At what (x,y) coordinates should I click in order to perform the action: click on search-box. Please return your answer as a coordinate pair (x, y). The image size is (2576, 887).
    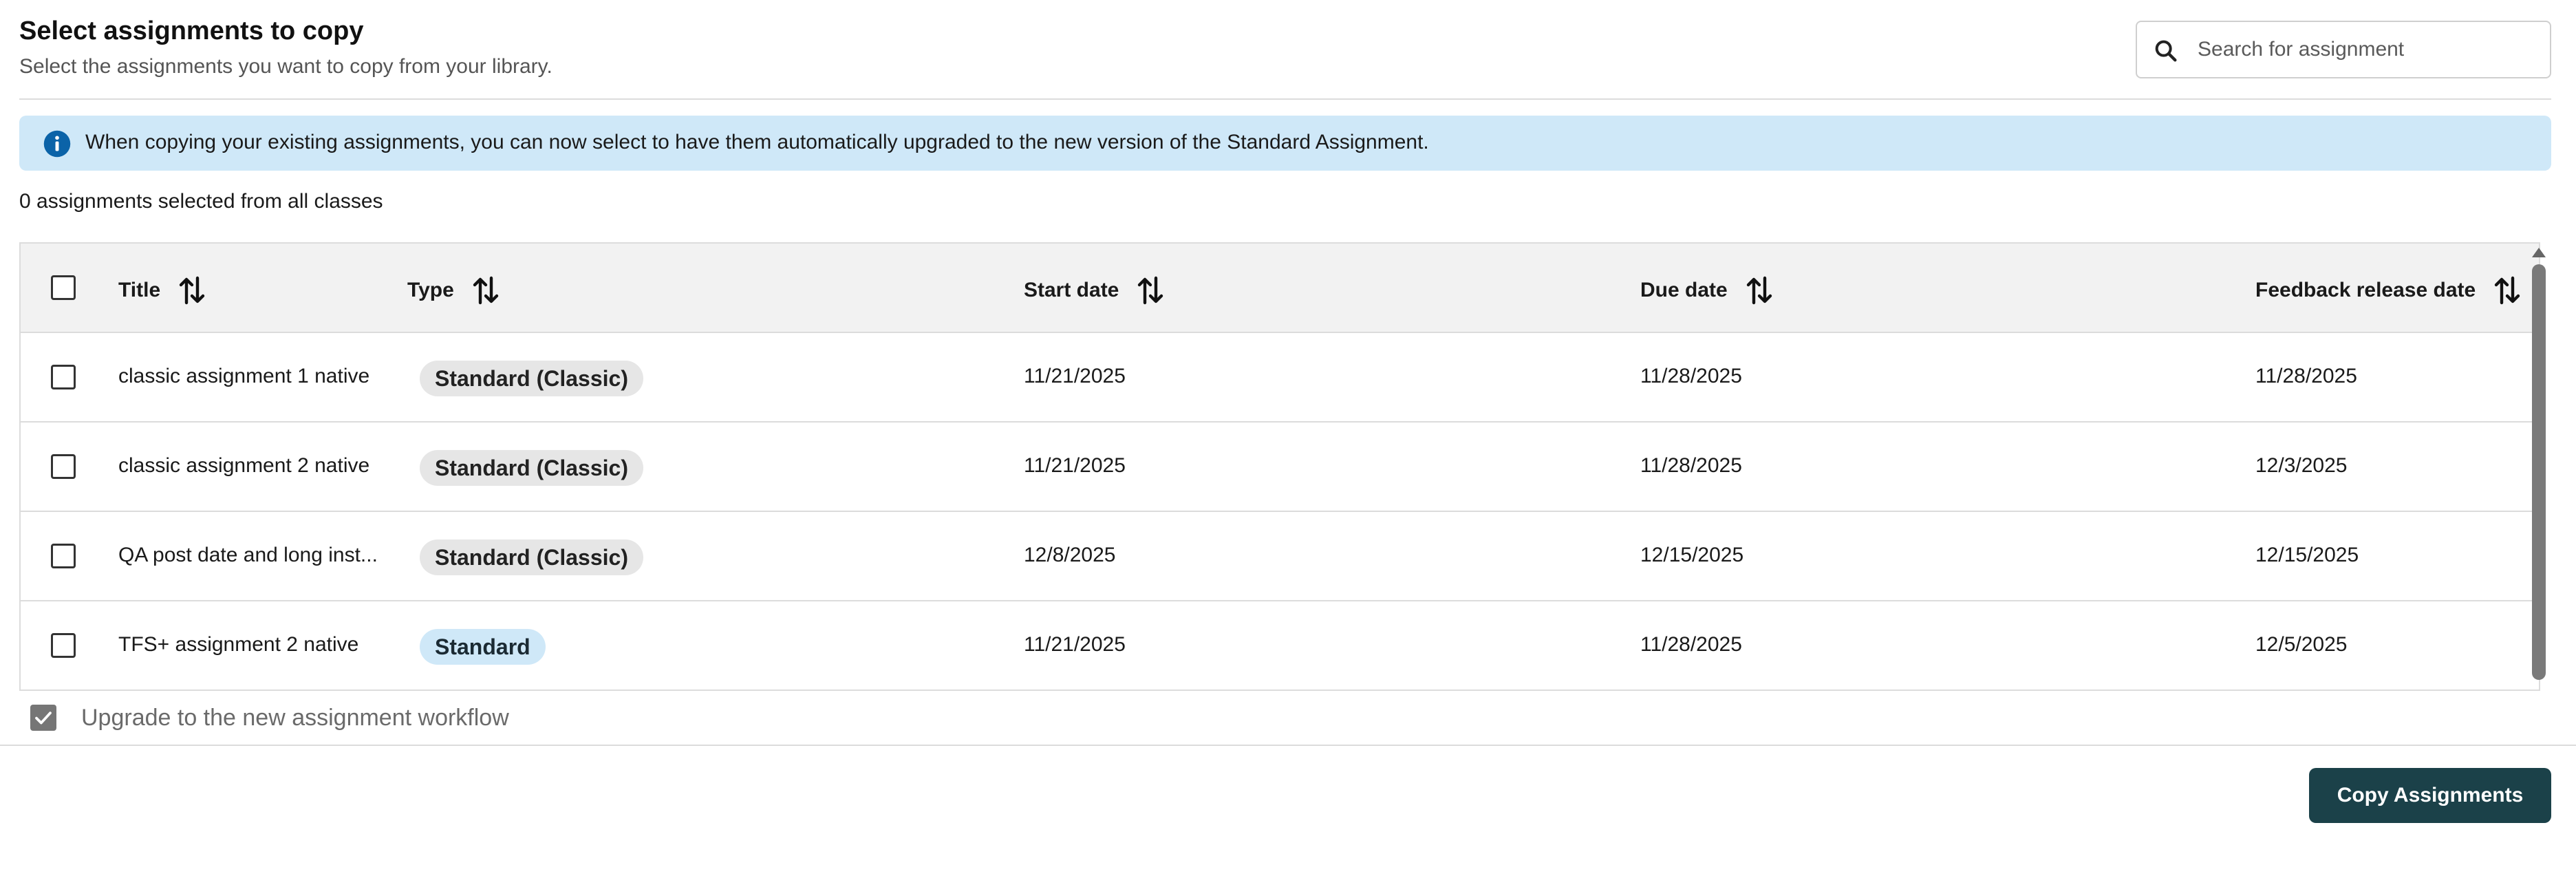
    Looking at the image, I should click on (2343, 49).